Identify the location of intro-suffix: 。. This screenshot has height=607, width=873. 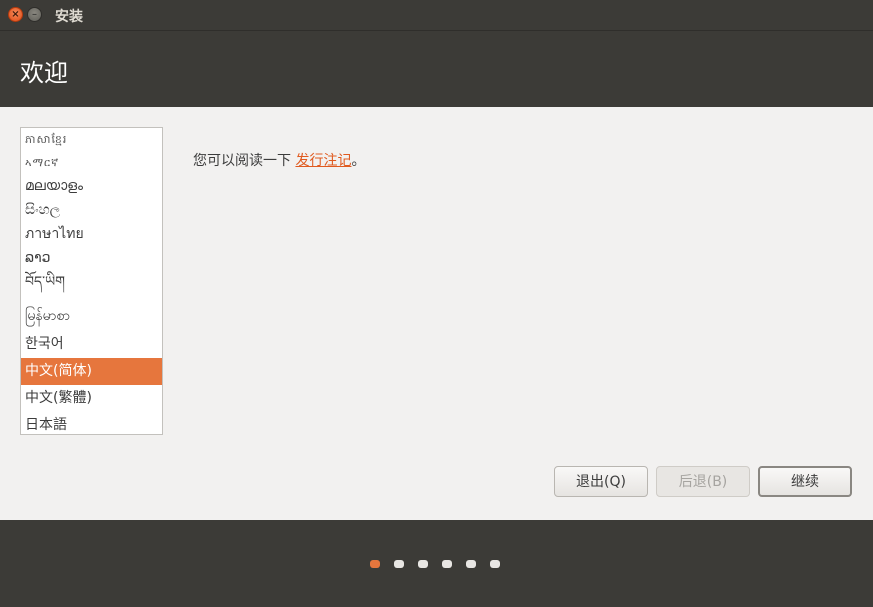
(358, 161).